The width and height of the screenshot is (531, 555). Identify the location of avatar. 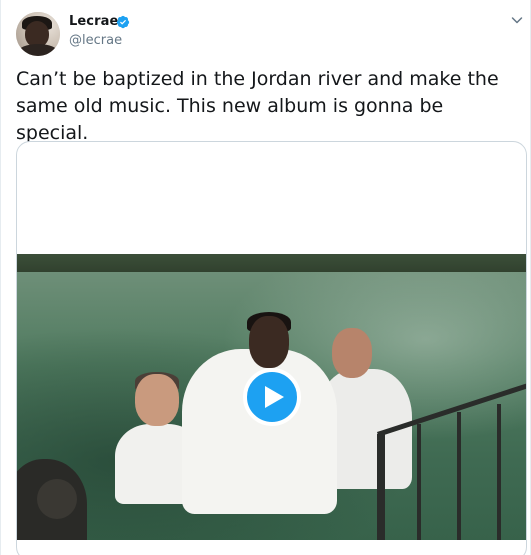
(38, 34).